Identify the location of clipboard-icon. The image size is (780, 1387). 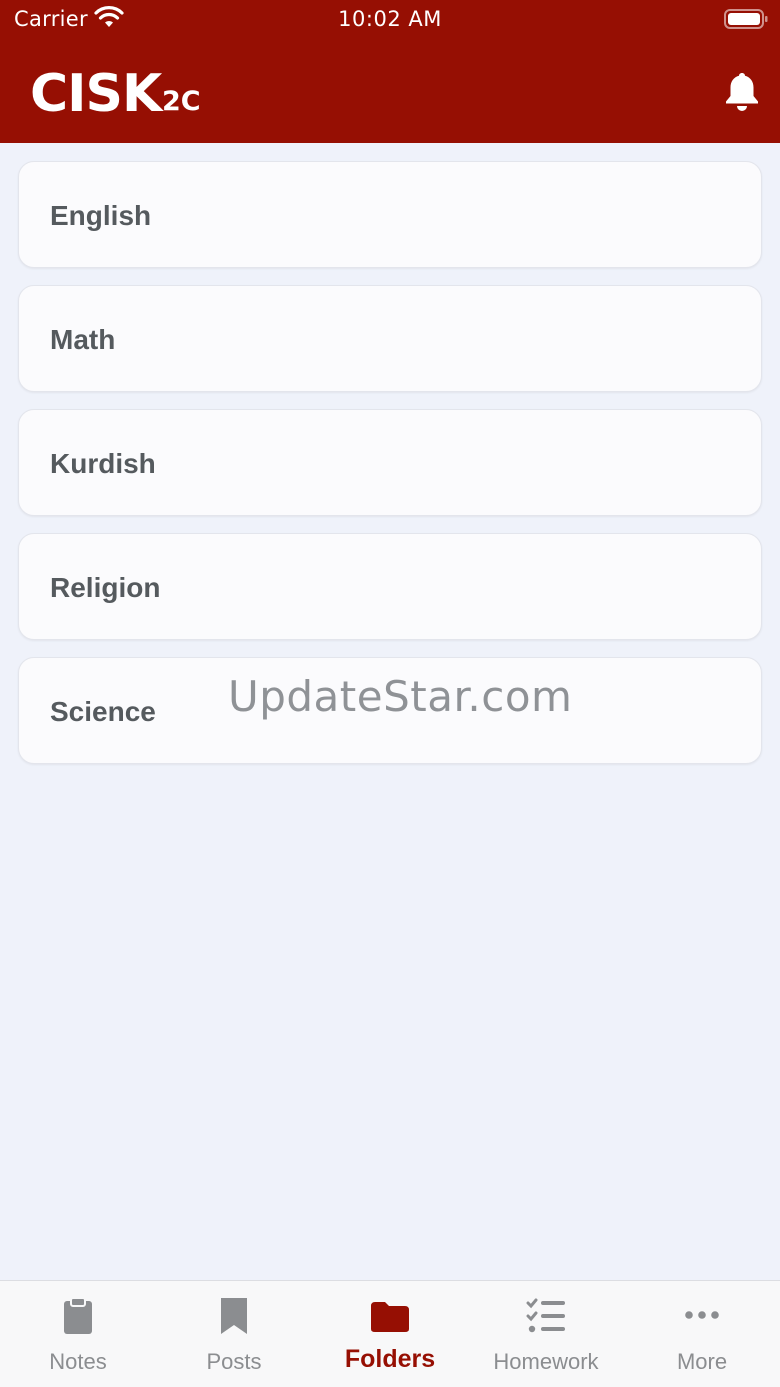
(78, 1315).